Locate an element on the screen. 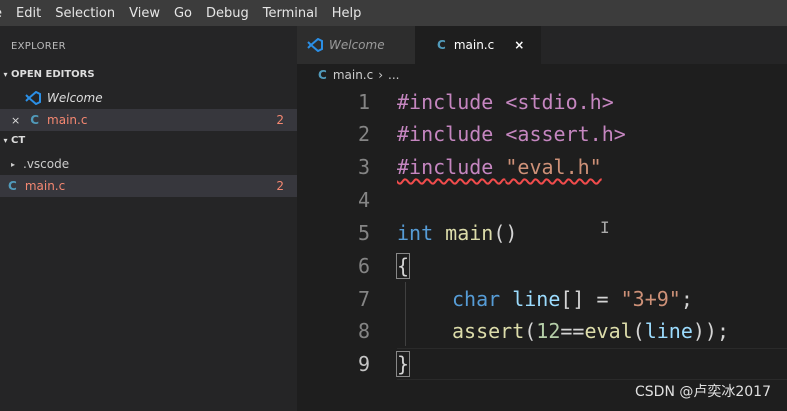 The image size is (787, 411). menu-view: View is located at coordinates (144, 13).